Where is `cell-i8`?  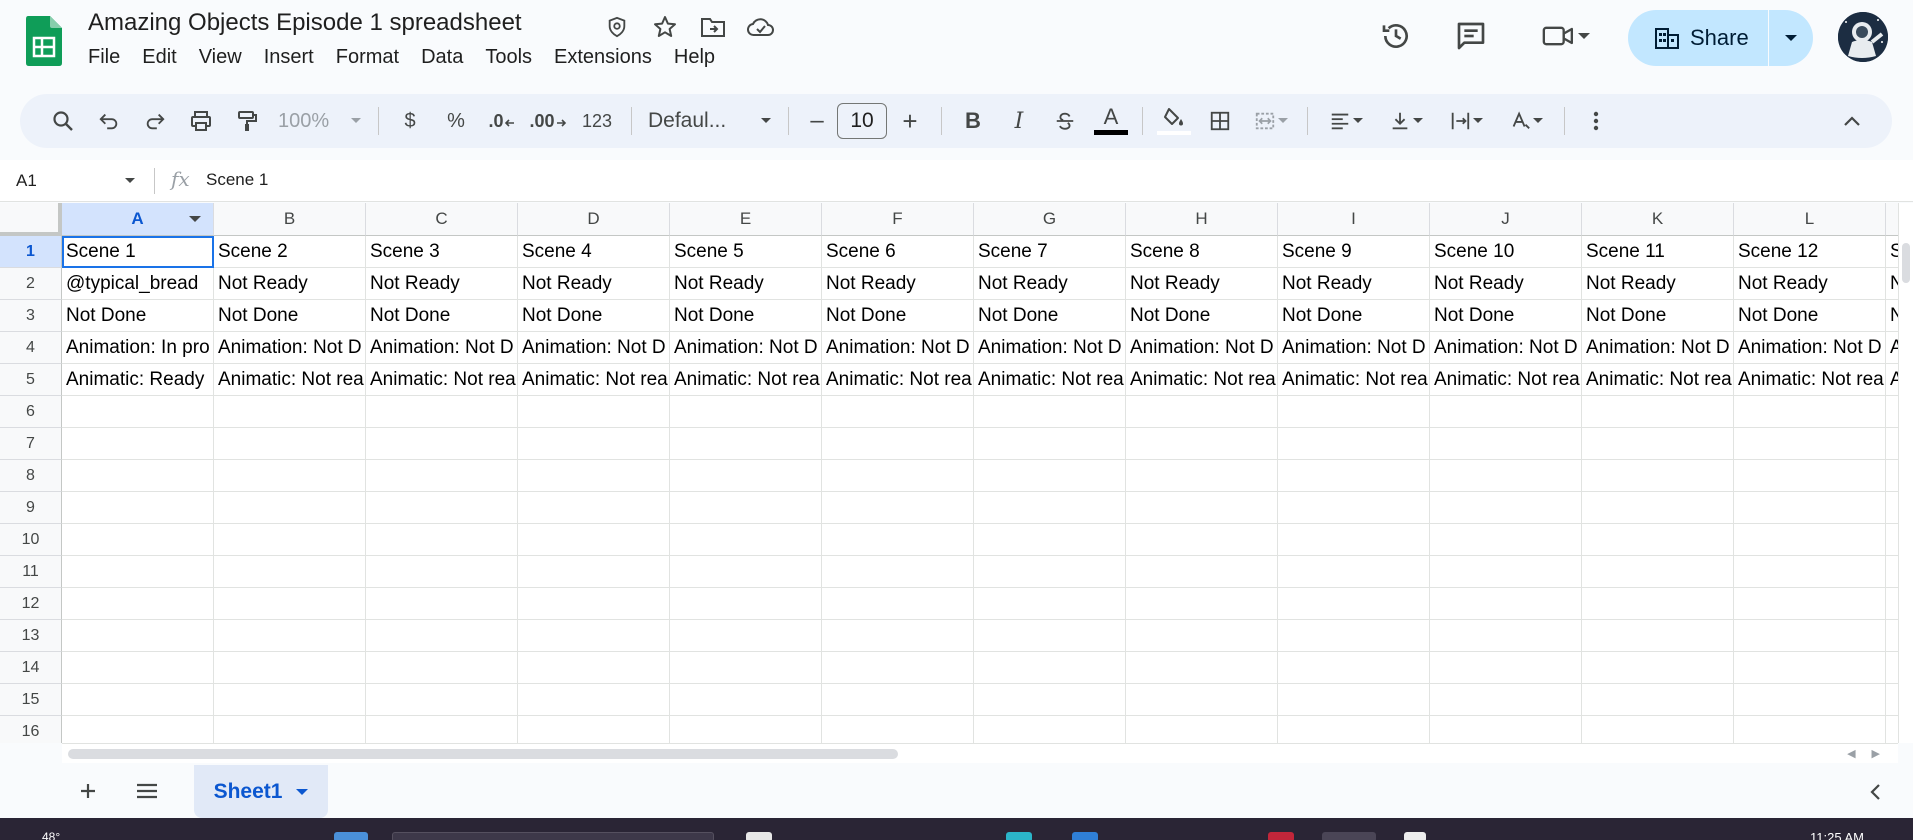 cell-i8 is located at coordinates (1354, 476).